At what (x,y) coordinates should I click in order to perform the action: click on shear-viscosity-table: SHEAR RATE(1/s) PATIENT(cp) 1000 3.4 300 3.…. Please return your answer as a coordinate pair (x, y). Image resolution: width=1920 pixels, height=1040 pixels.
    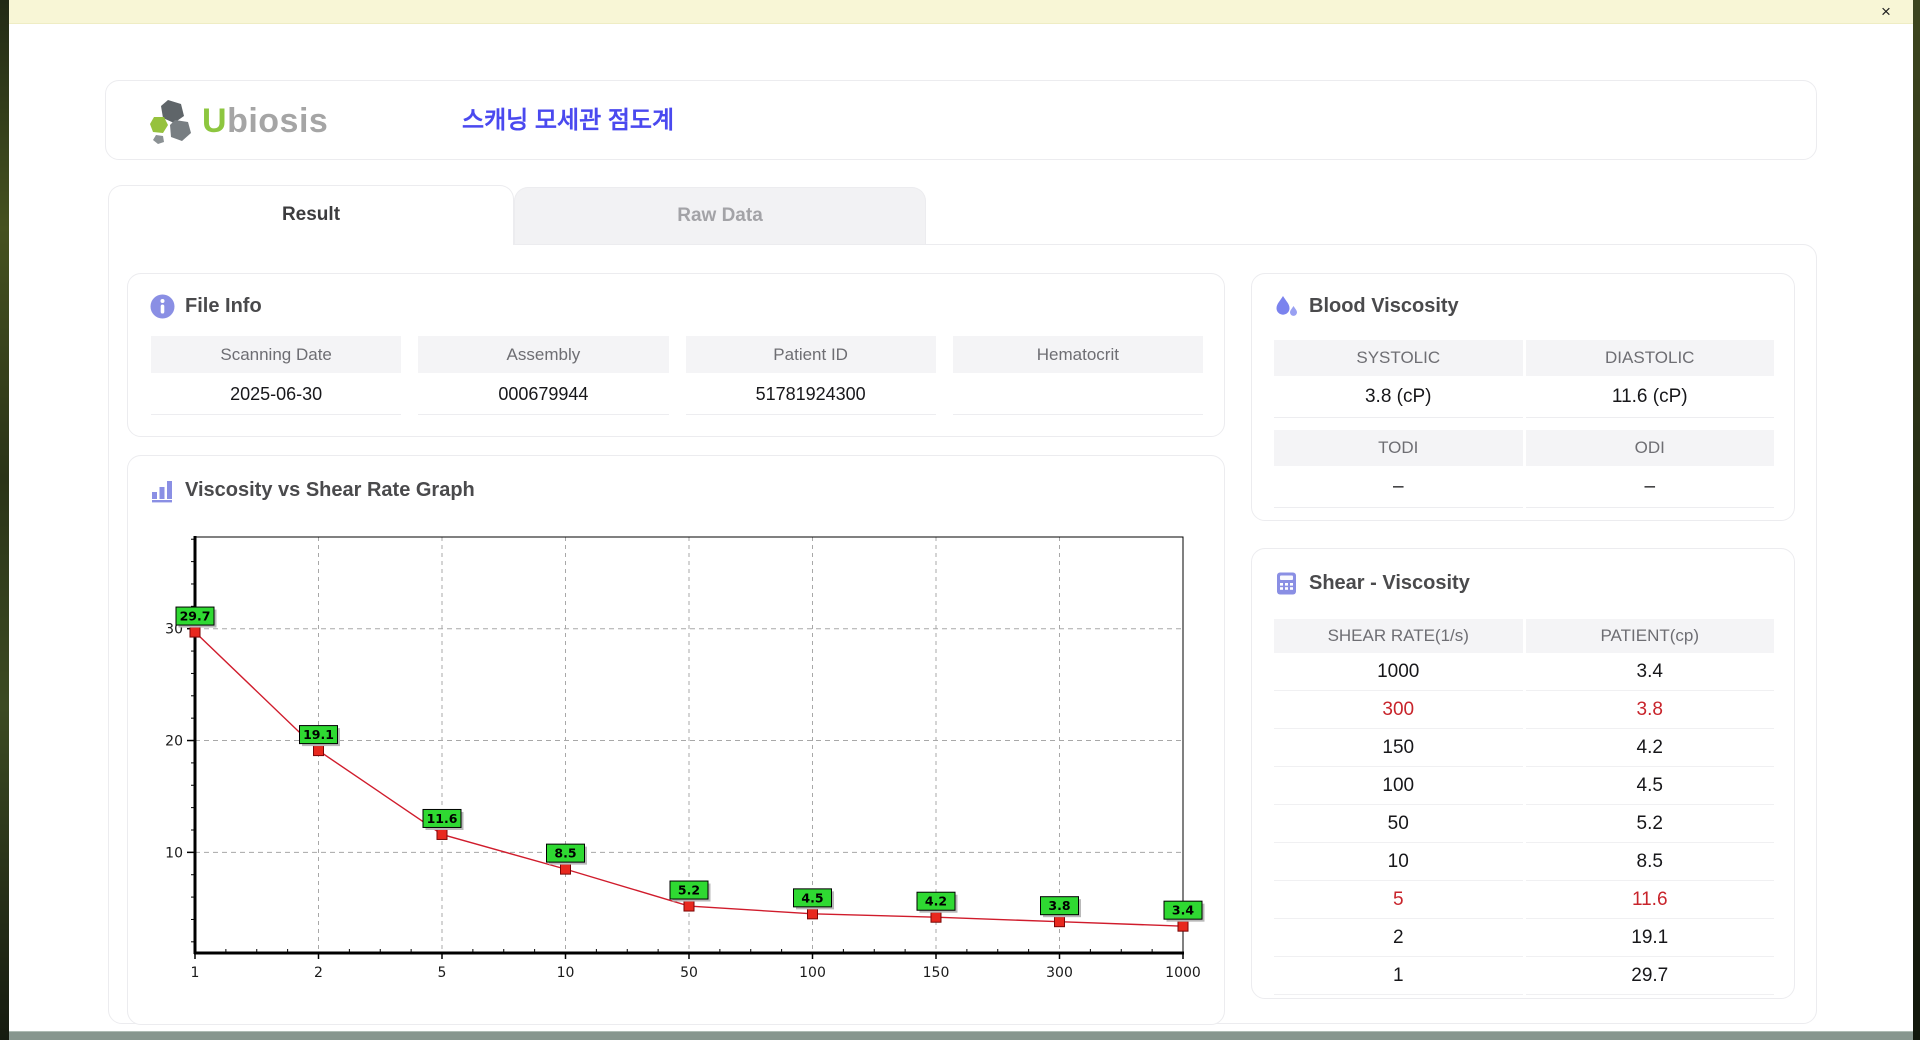
    Looking at the image, I should click on (1524, 807).